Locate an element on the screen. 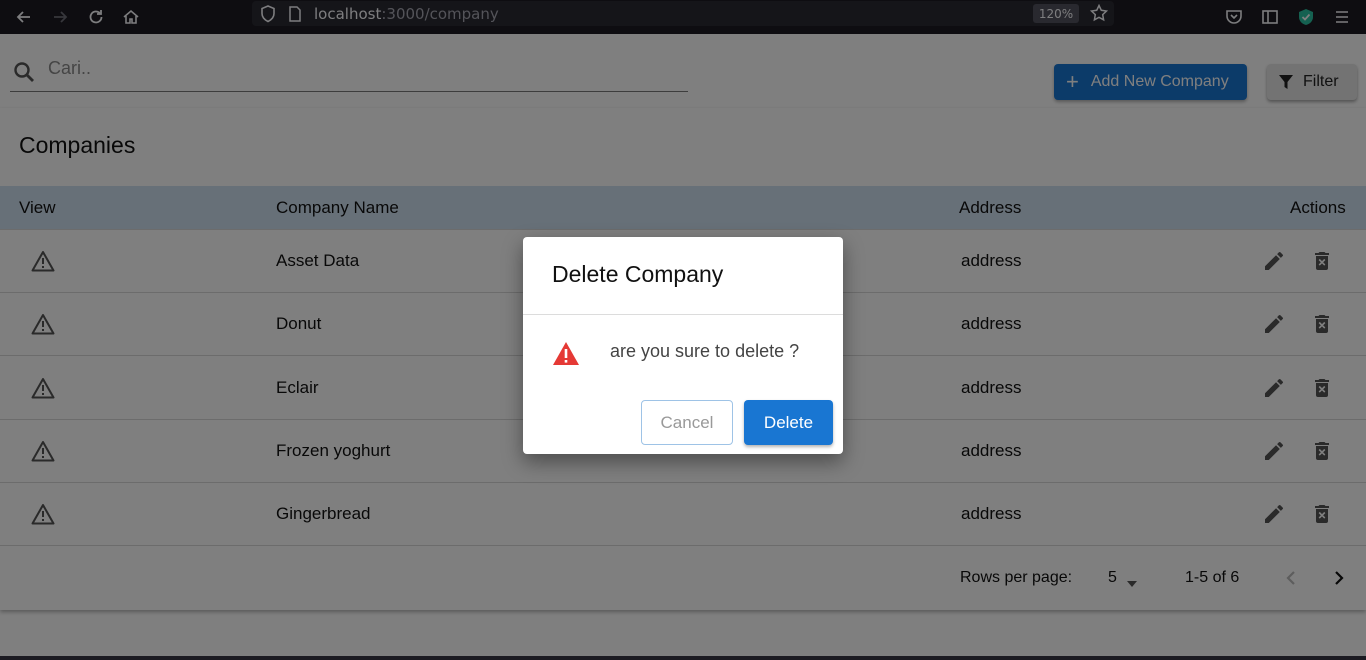  dialog-title: Delete Company is located at coordinates (638, 274).